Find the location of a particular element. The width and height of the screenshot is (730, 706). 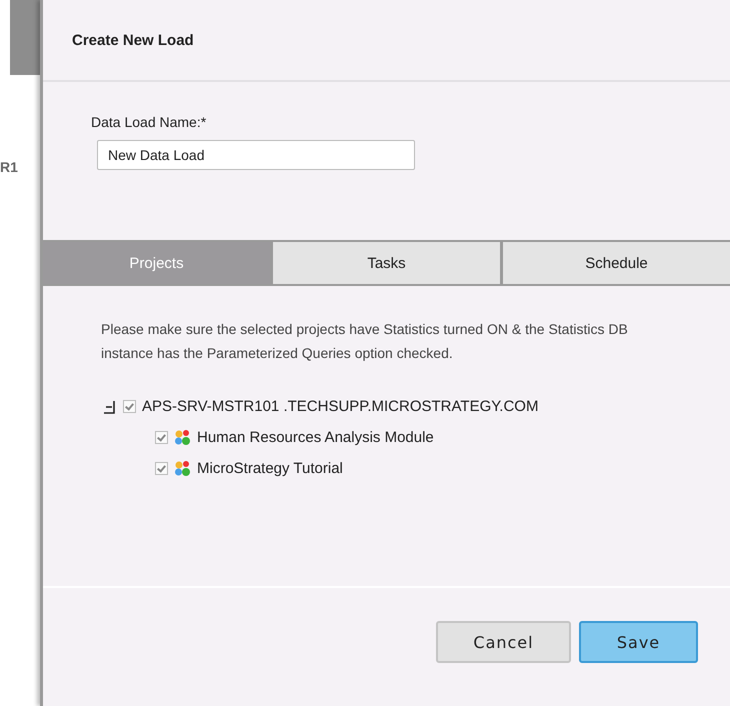

tree-item-label: APS-SRV-MSTR101 .TECHSUPP.MICROSTRATEGY.COM is located at coordinates (340, 406).